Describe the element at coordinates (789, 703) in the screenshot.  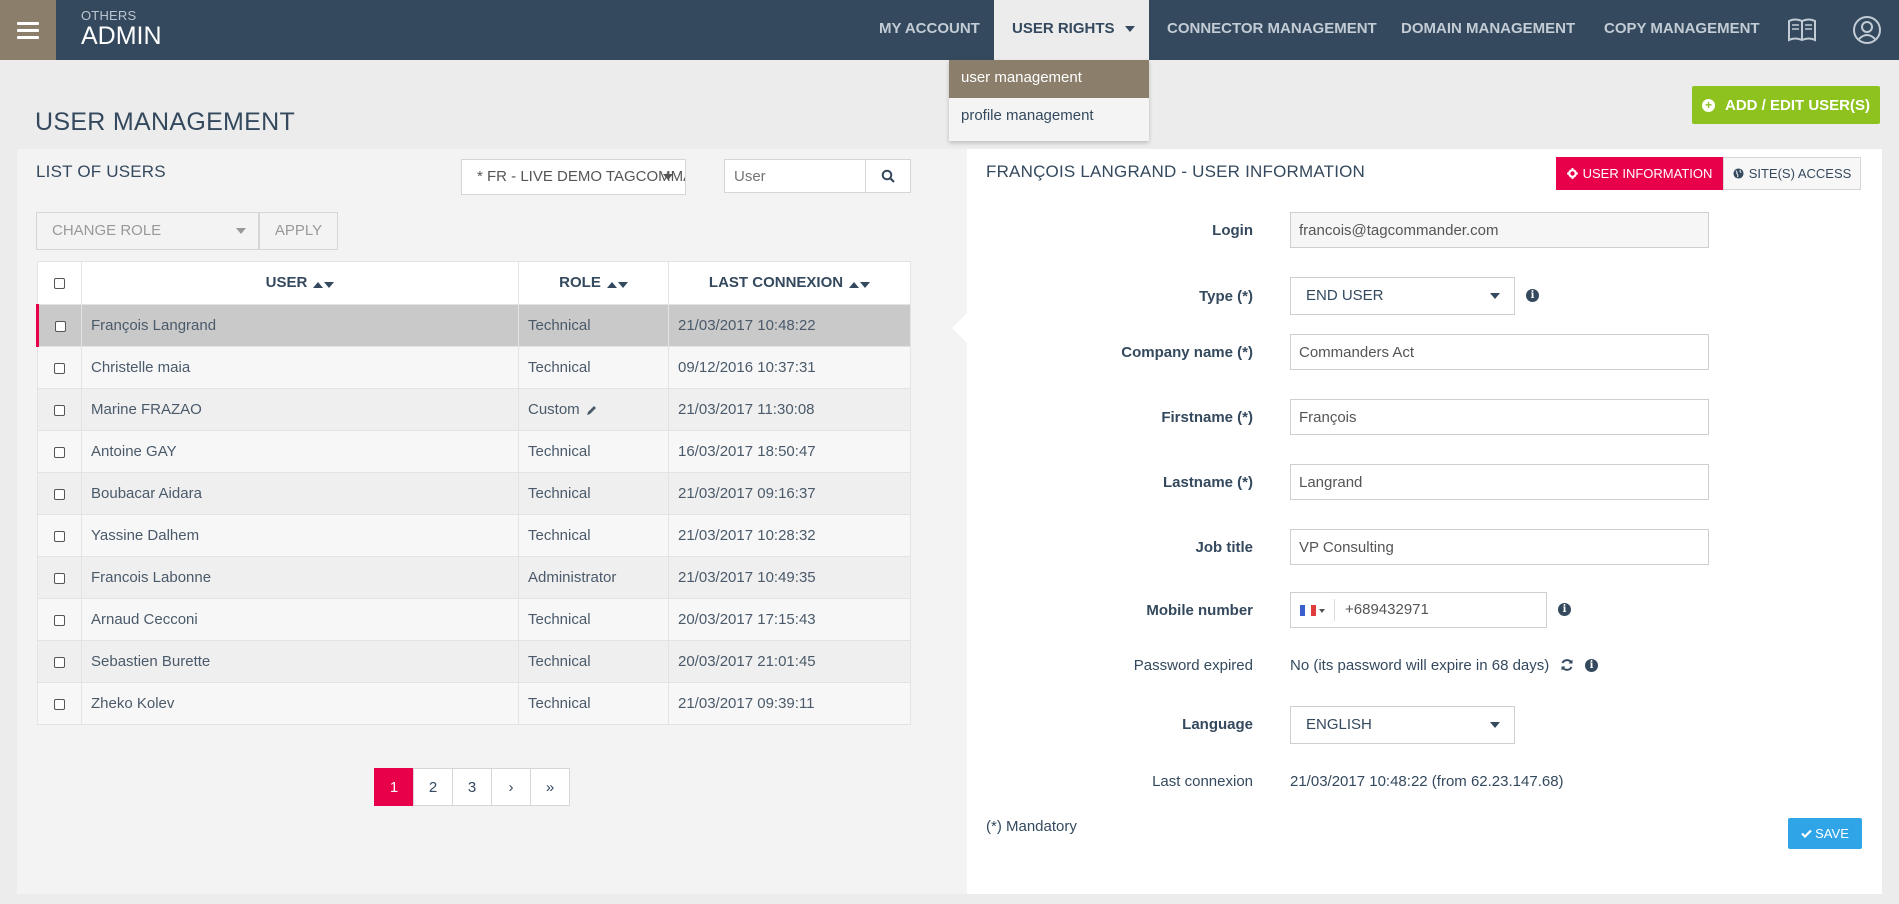
I see `last-connexion-cell: 21/03/2017 09:39:11` at that location.